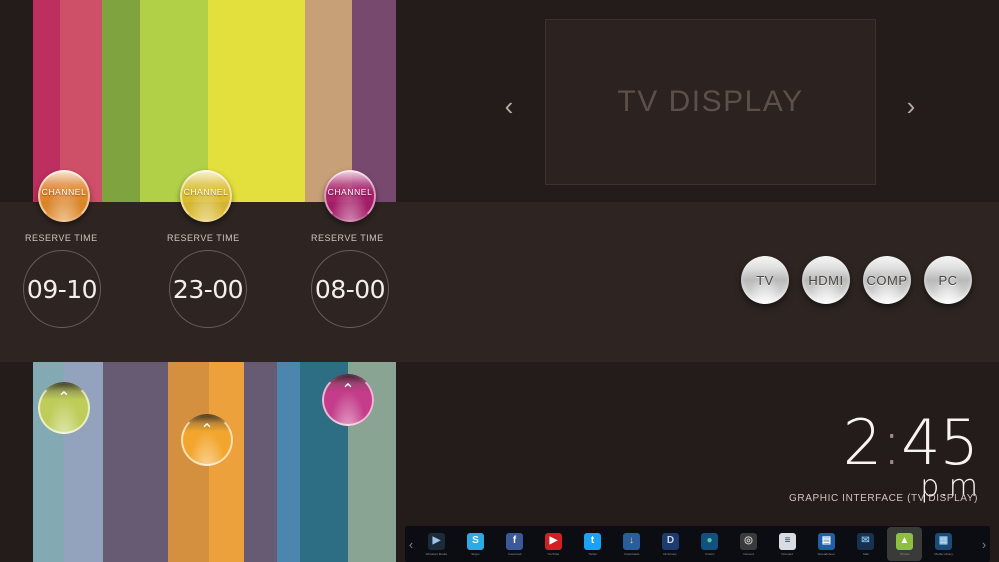 This screenshot has width=999, height=562. I want to click on taskbar-item-label: Twitter, so click(592, 553).